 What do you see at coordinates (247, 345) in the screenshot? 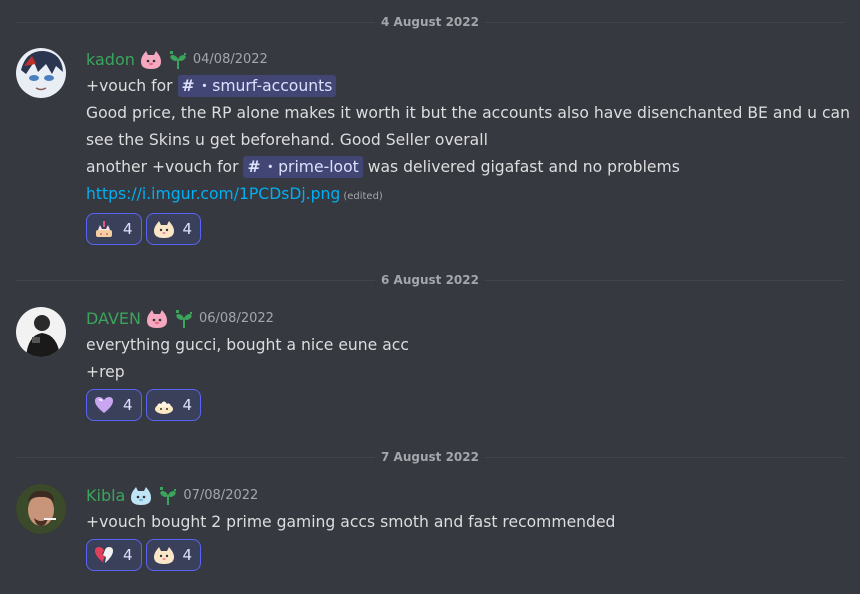
I see `message-text: everything gucci, bought a nice eune acc` at bounding box center [247, 345].